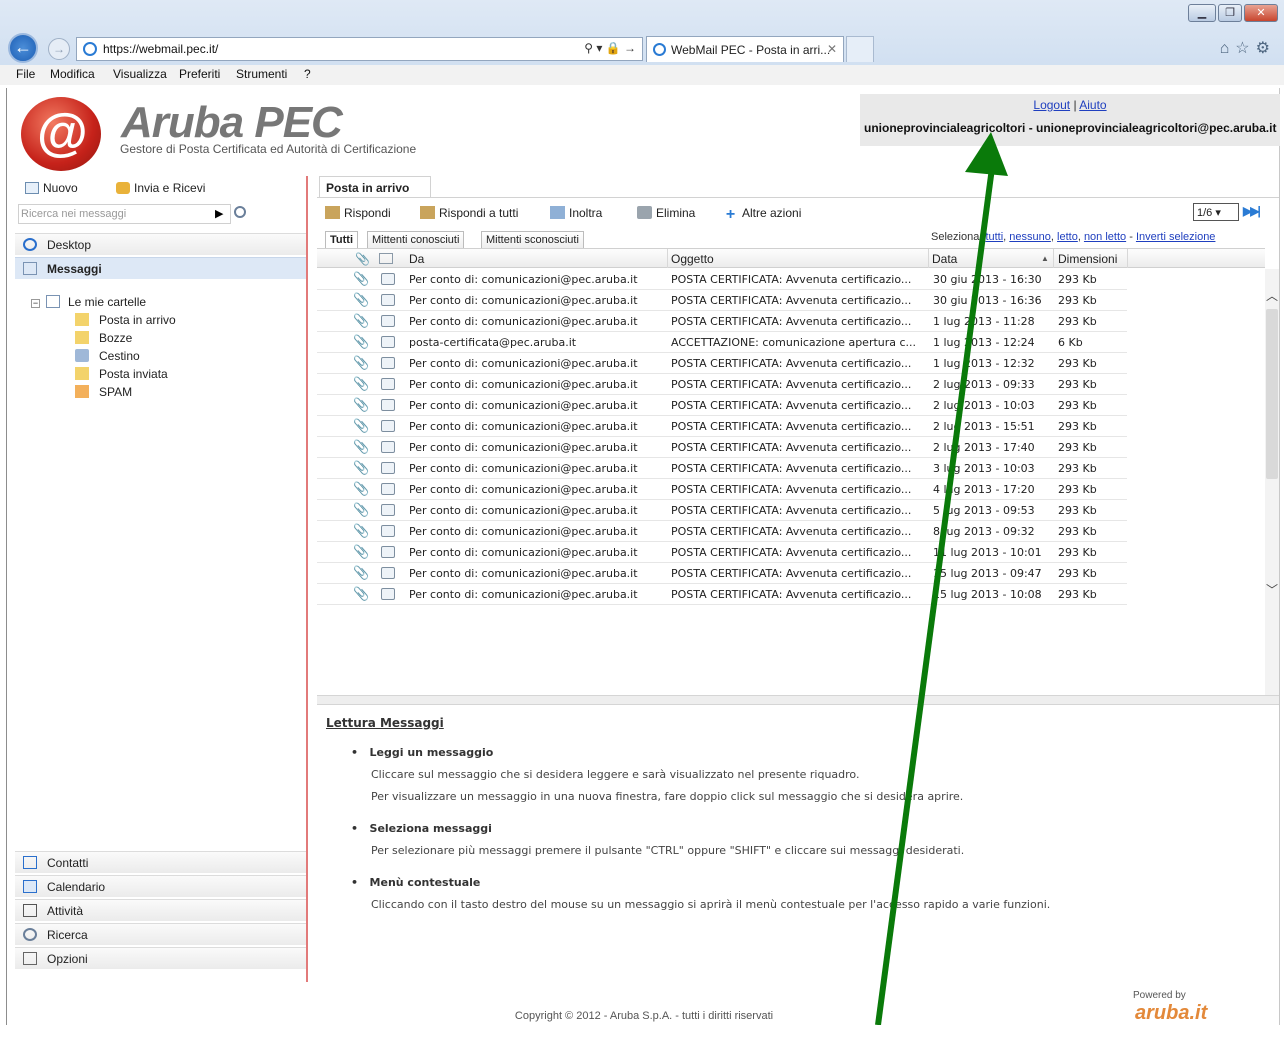 The image size is (1284, 1056). Describe the element at coordinates (160, 958) in the screenshot. I see `nav-opzioni: Opzioni` at that location.